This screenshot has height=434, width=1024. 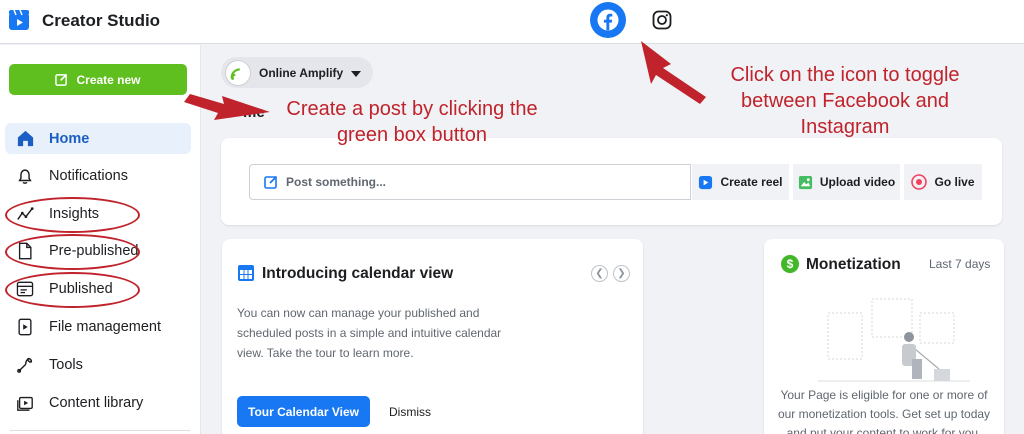 I want to click on sidebar-item-label: Notifications, so click(x=88, y=175).